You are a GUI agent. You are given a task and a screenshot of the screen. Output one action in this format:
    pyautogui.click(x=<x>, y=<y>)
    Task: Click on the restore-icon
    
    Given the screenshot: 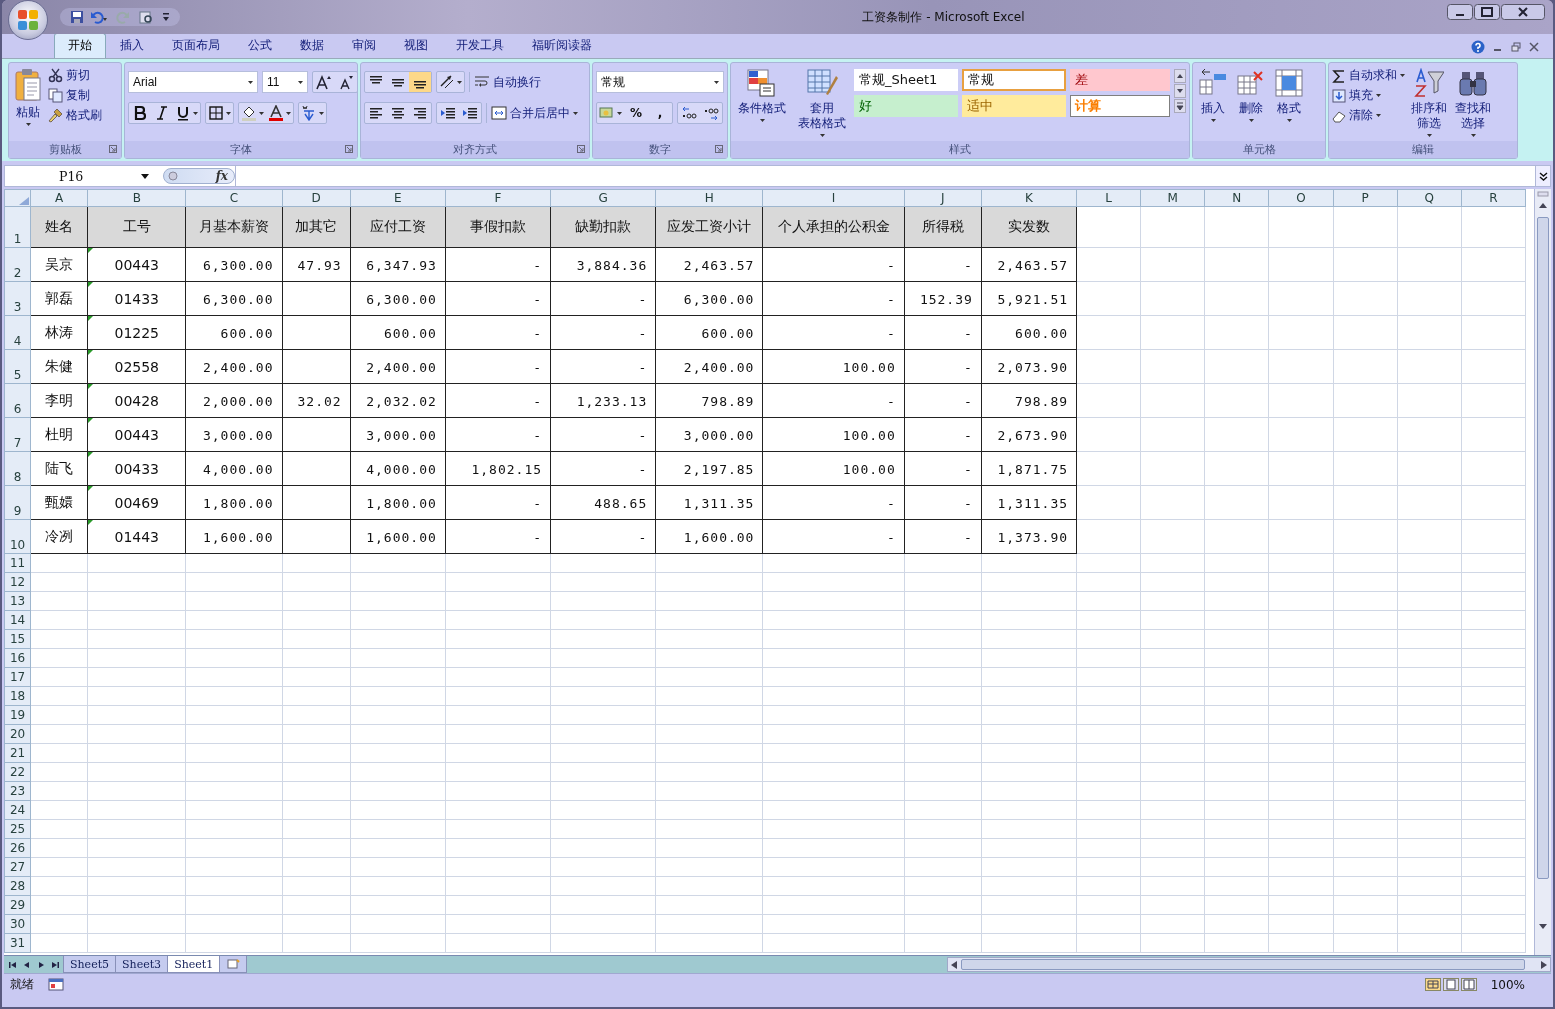 What is the action you would take?
    pyautogui.click(x=1516, y=47)
    